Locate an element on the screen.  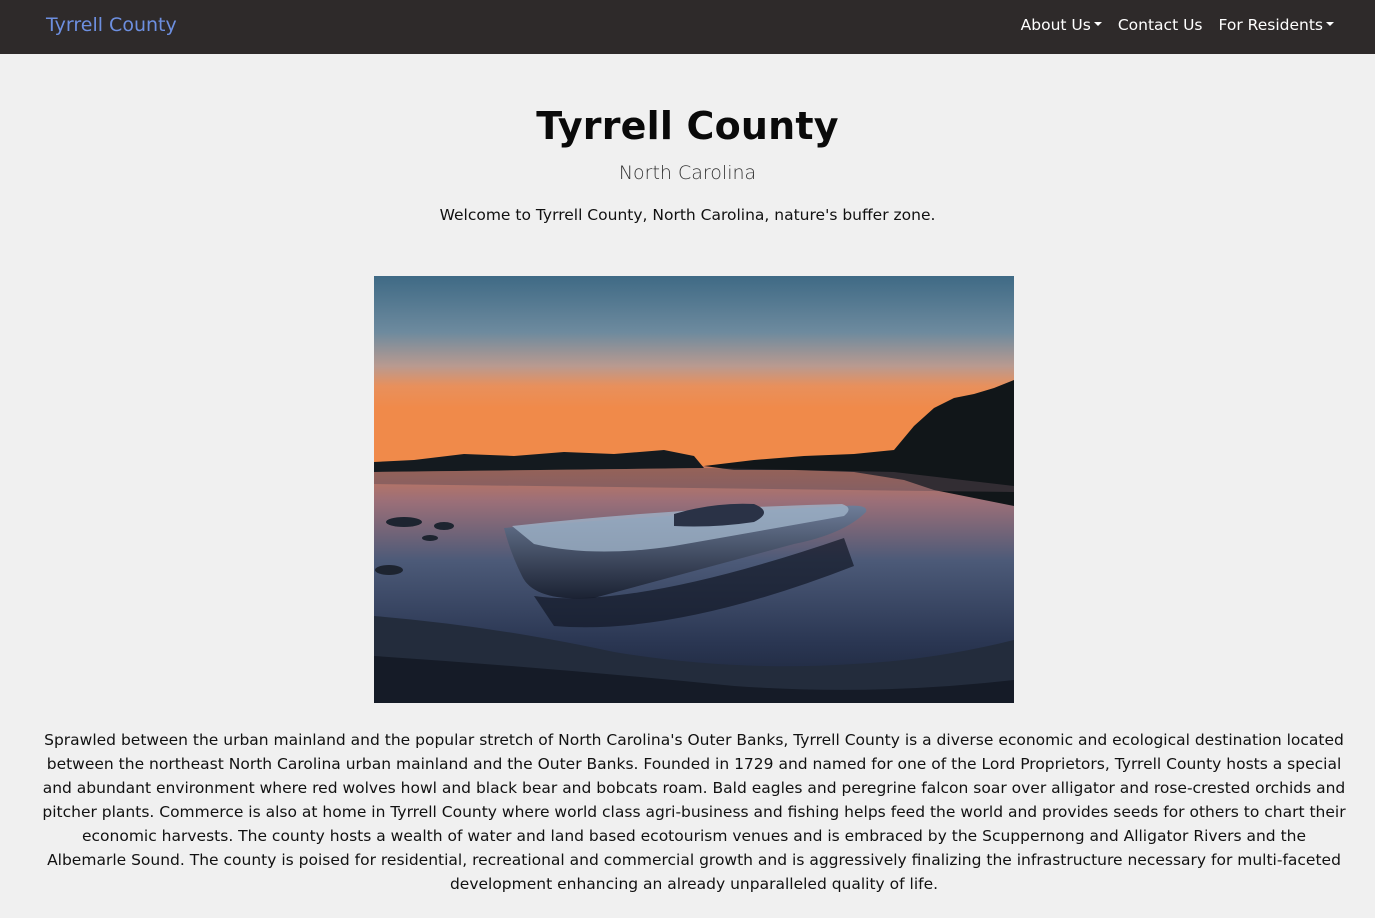
nav-contact-us-label: Contact Us is located at coordinates (1160, 25).